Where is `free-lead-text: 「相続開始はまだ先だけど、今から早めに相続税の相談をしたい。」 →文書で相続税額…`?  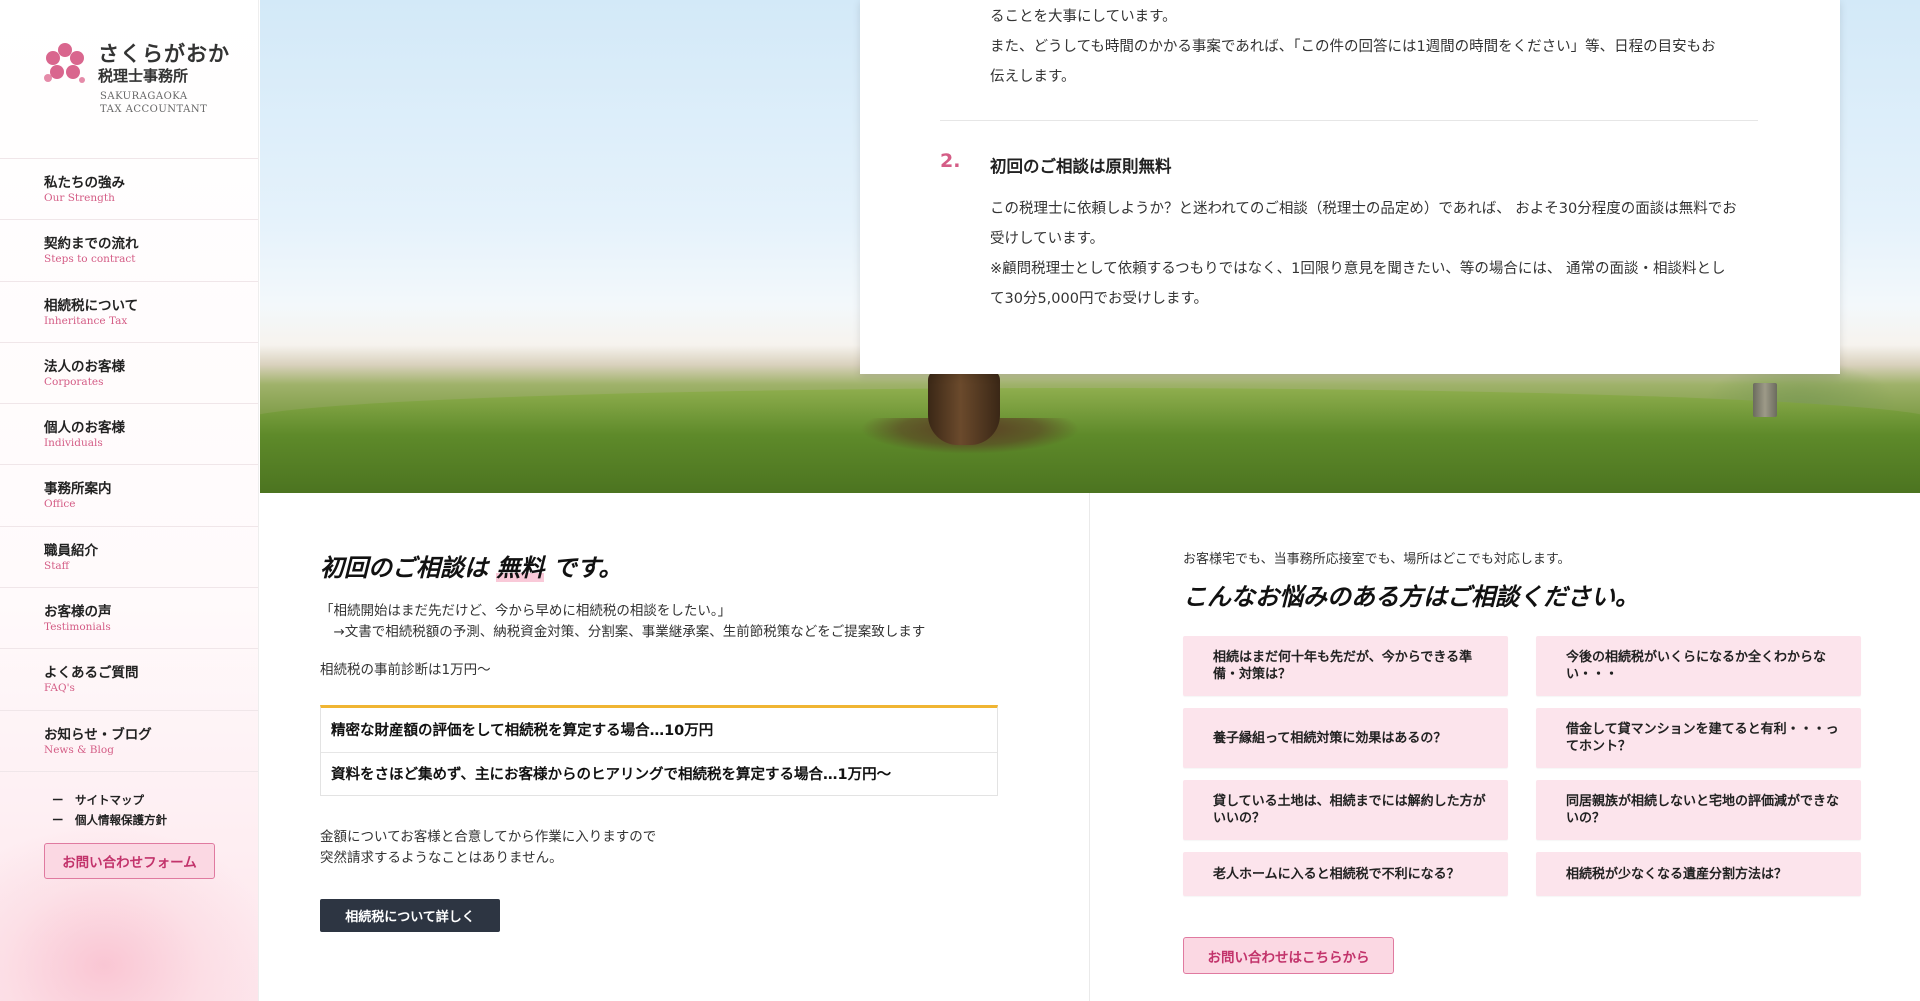
free-lead-text: 「相続開始はまだ先だけど、今から早めに相続税の相談をしたい。」 →文書で相続税額… is located at coordinates (623, 621).